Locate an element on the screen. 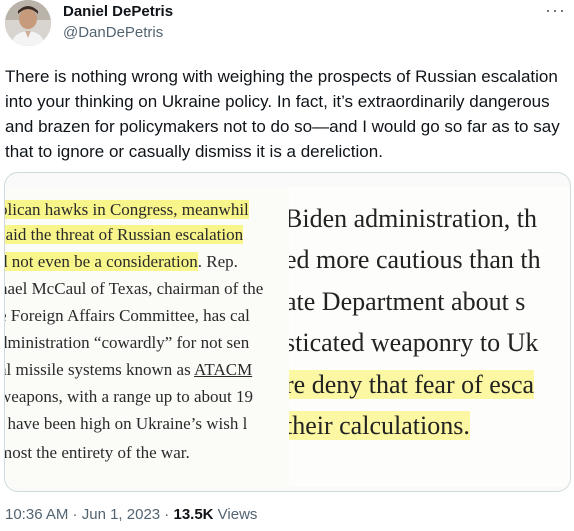 The height and width of the screenshot is (531, 574). avatar is located at coordinates (28, 23).